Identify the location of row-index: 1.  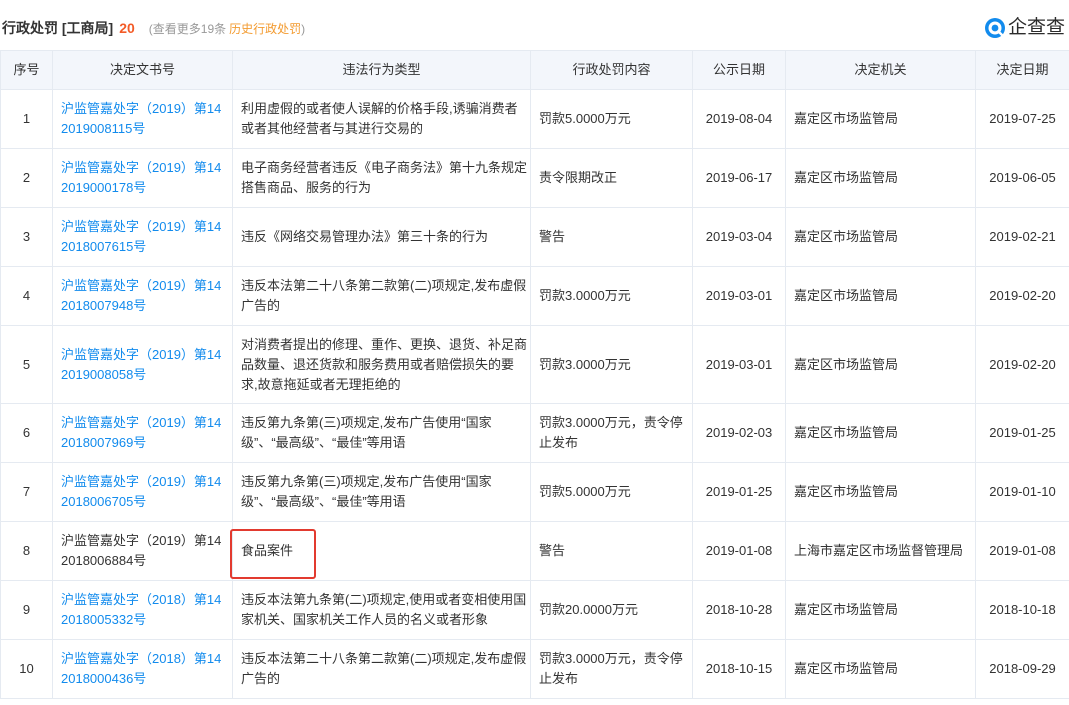
(26, 119).